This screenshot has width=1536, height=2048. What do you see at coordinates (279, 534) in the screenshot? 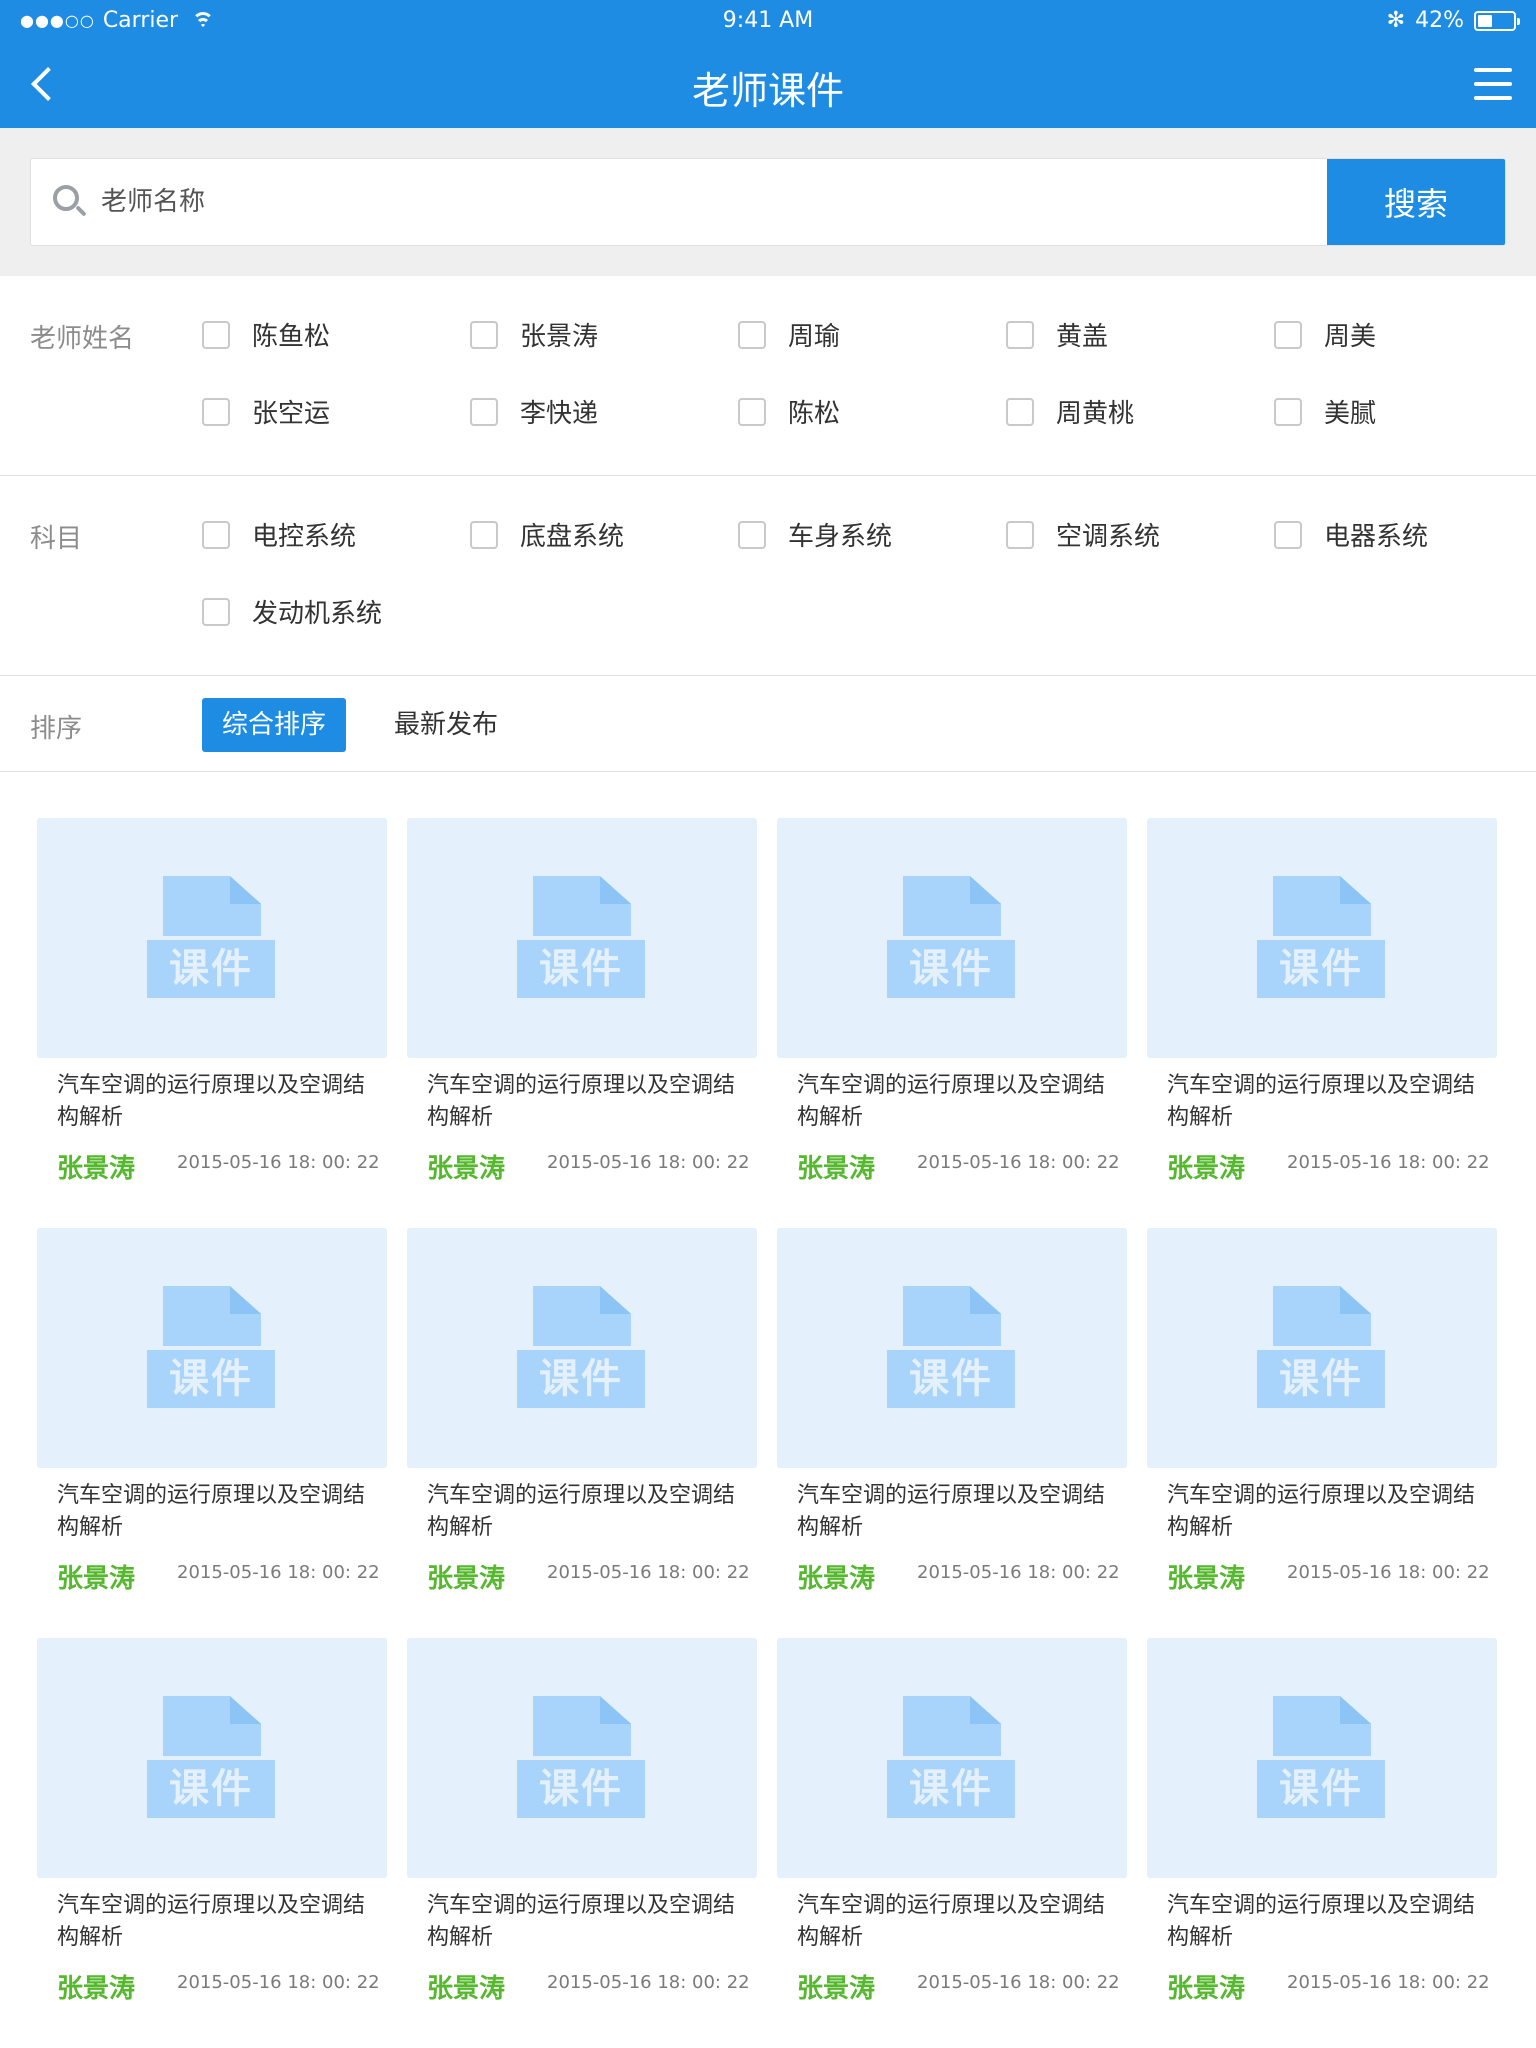
I see `subject-option: 电控系统` at bounding box center [279, 534].